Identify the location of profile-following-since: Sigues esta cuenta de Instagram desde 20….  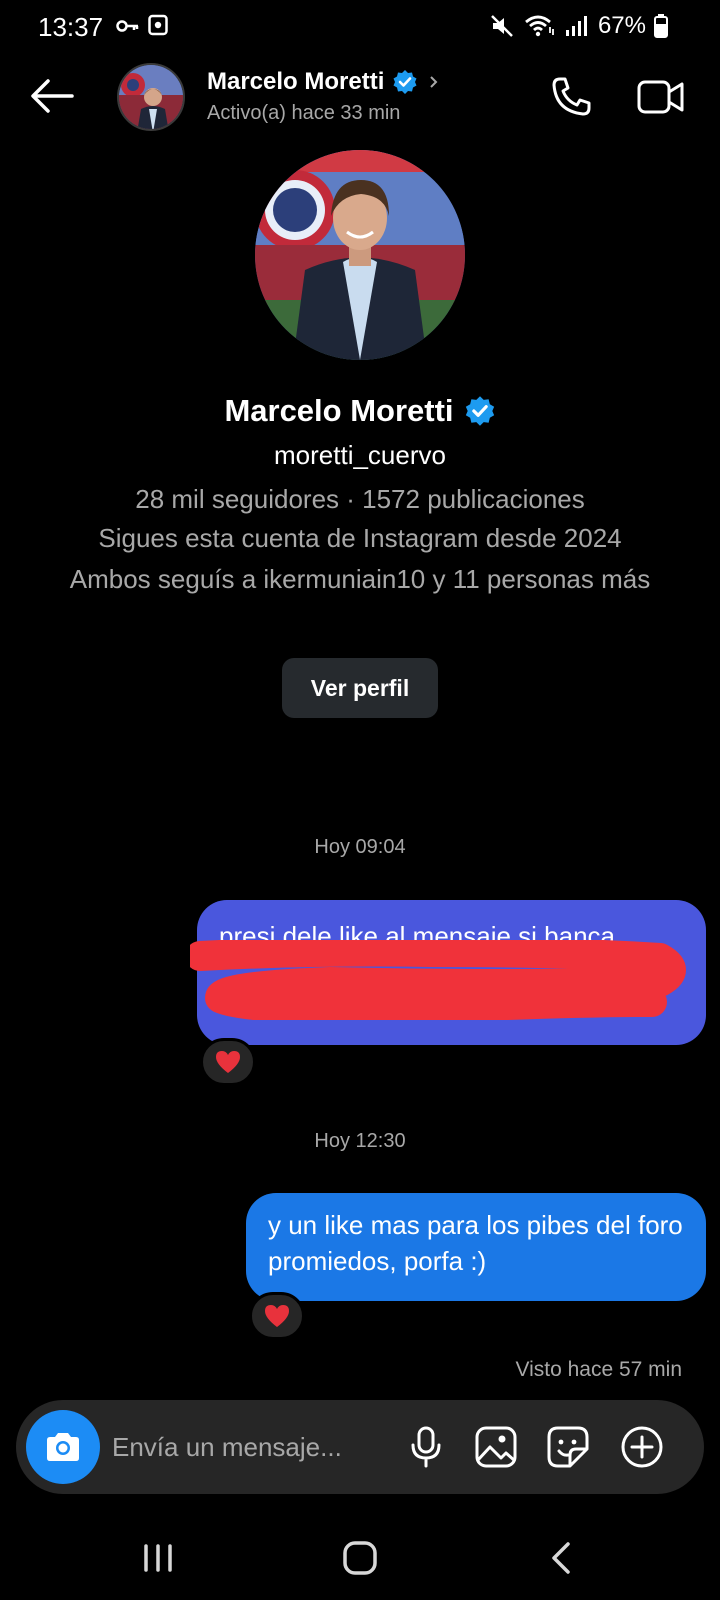
(360, 538).